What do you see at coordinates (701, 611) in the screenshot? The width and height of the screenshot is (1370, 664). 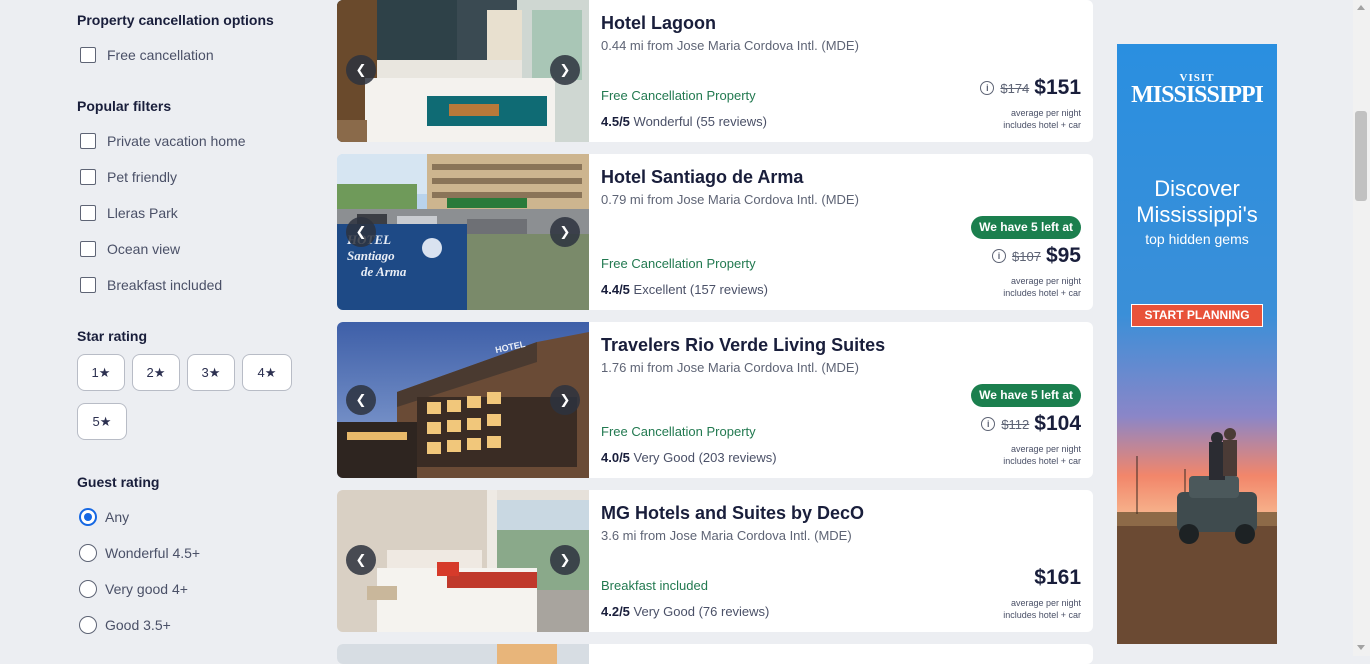 I see `rating-text: Very Good (76 reviews)` at bounding box center [701, 611].